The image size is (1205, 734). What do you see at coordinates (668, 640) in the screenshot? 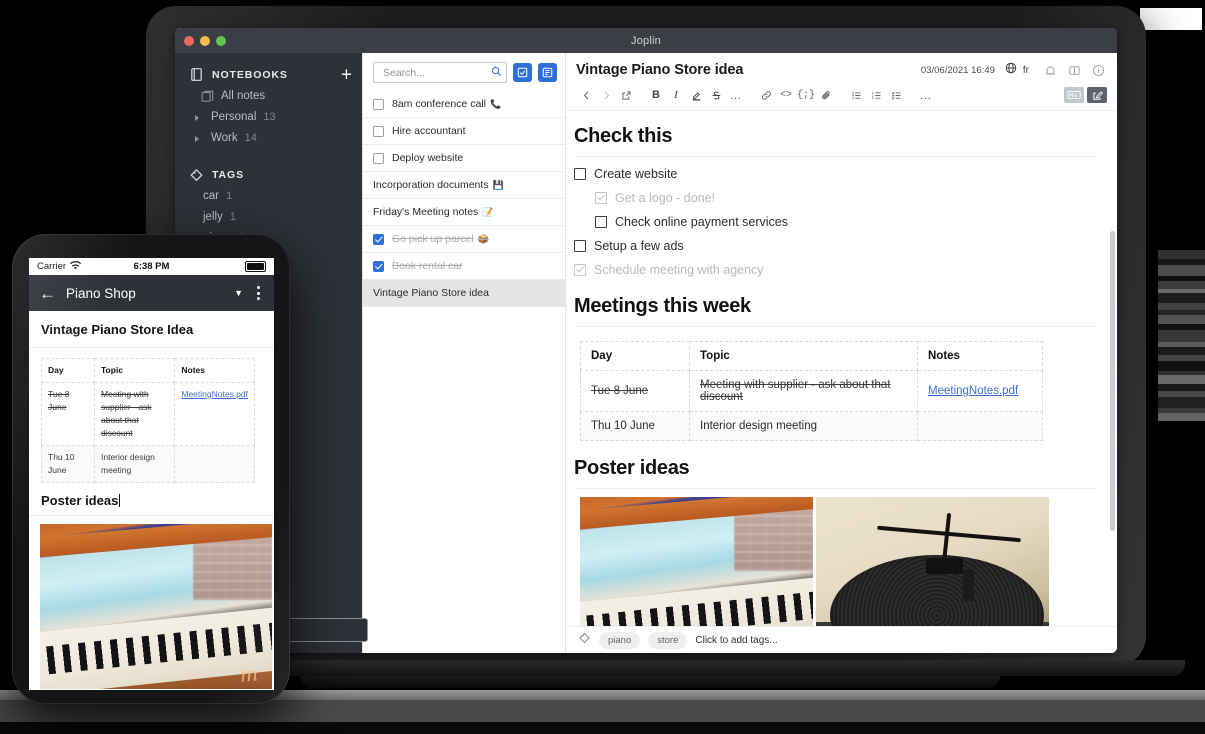
I see `tag-chip-store: store` at bounding box center [668, 640].